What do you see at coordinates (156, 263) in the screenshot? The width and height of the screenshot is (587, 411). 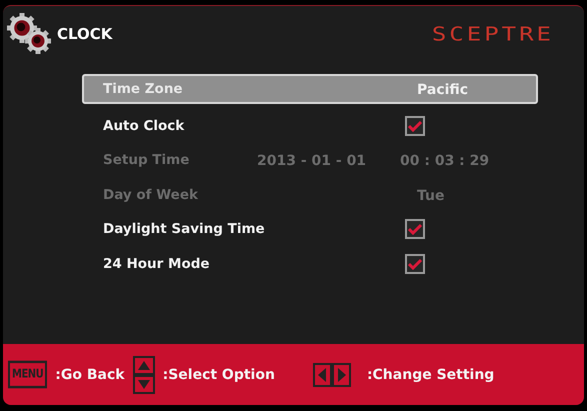 I see `setting-label: 24 Hour Mode` at bounding box center [156, 263].